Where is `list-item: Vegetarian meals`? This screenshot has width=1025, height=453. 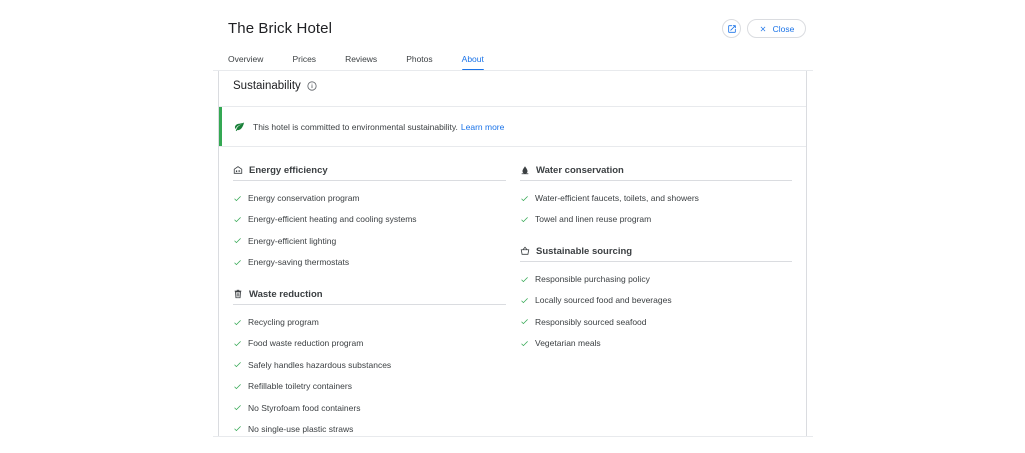 list-item: Vegetarian meals is located at coordinates (656, 343).